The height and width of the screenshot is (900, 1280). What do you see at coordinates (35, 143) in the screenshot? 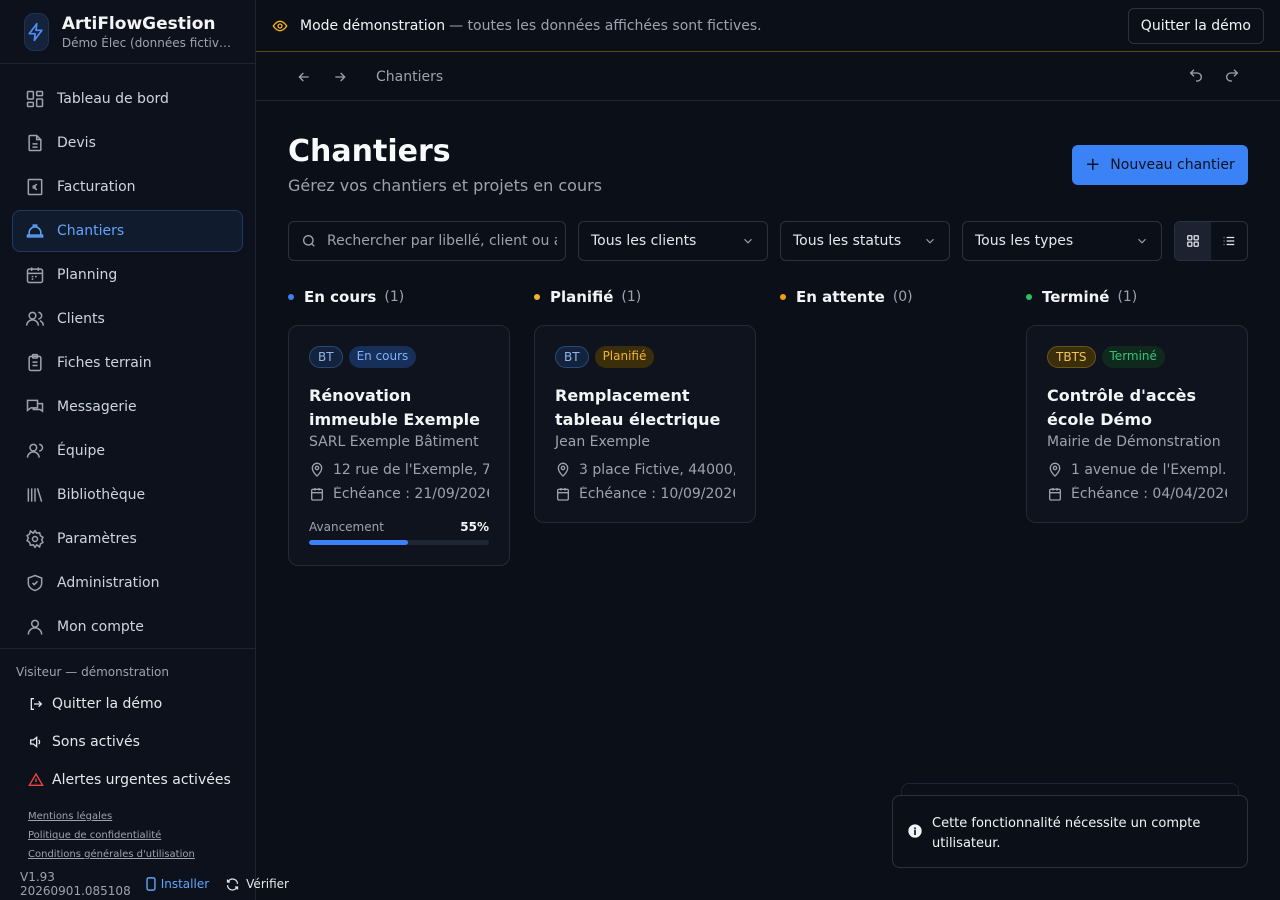
I see `document-icon` at bounding box center [35, 143].